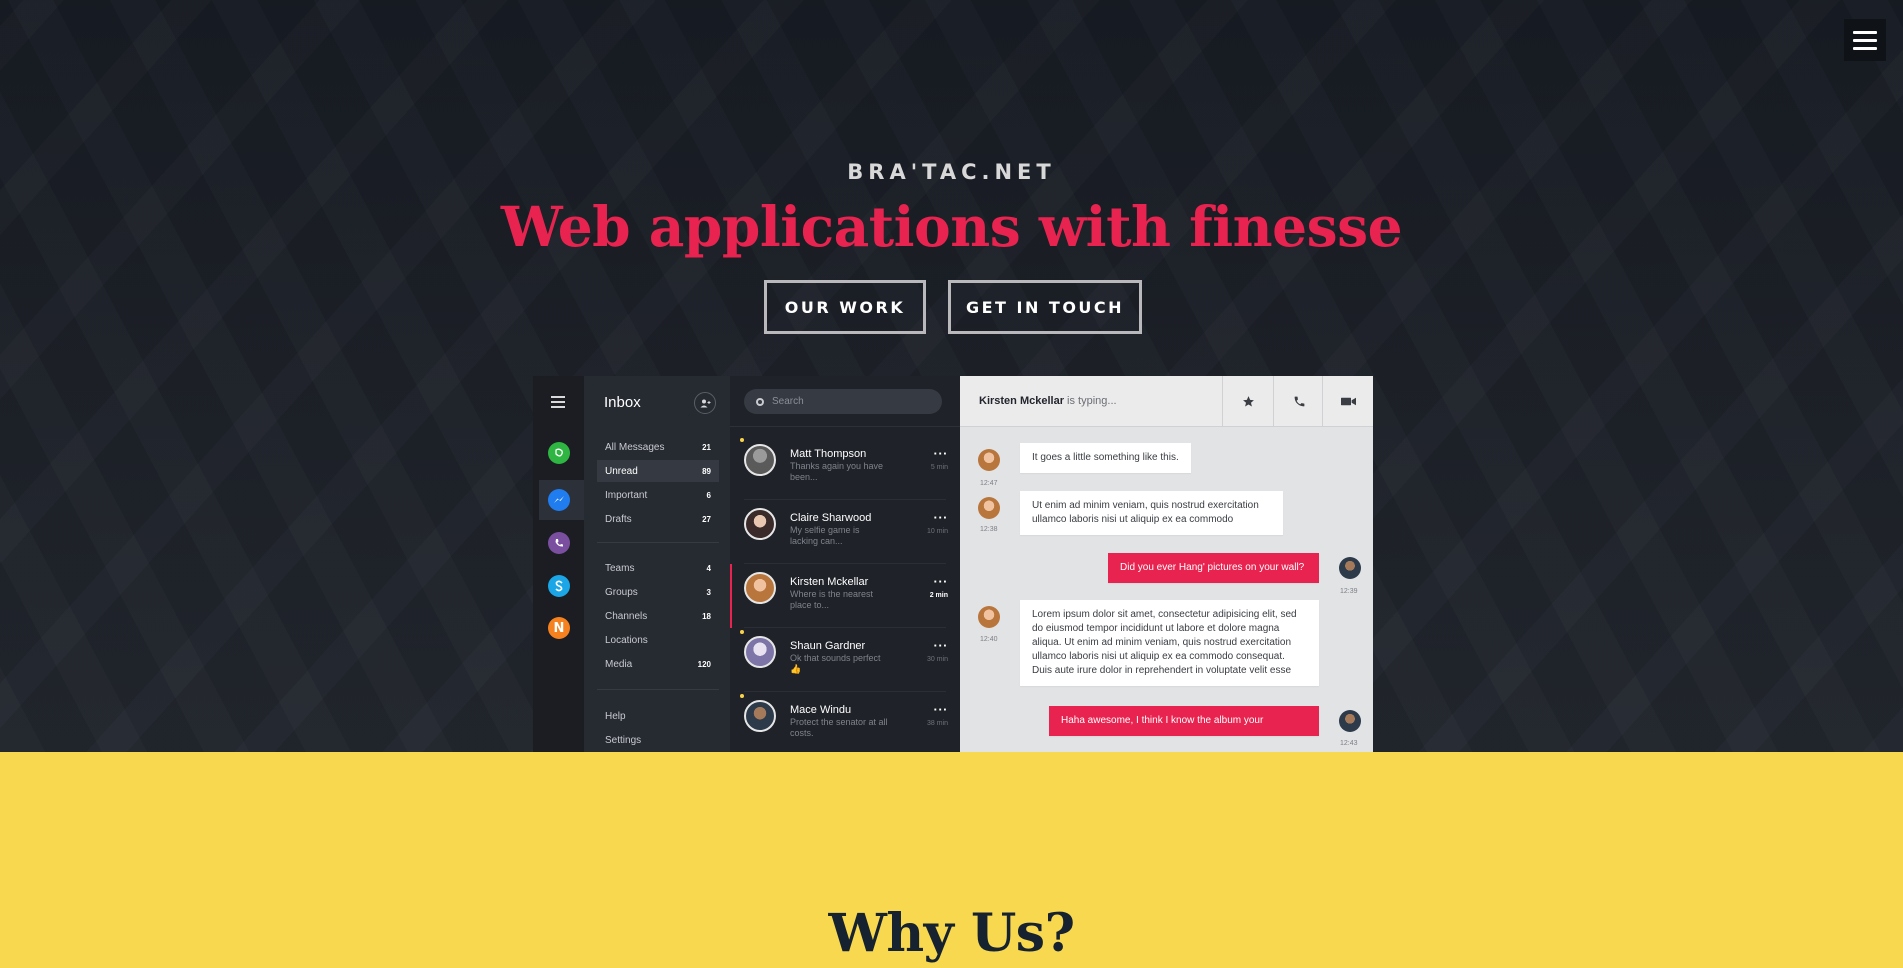 This screenshot has width=1903, height=968. Describe the element at coordinates (621, 471) in the screenshot. I see `folder-label: Unread` at that location.